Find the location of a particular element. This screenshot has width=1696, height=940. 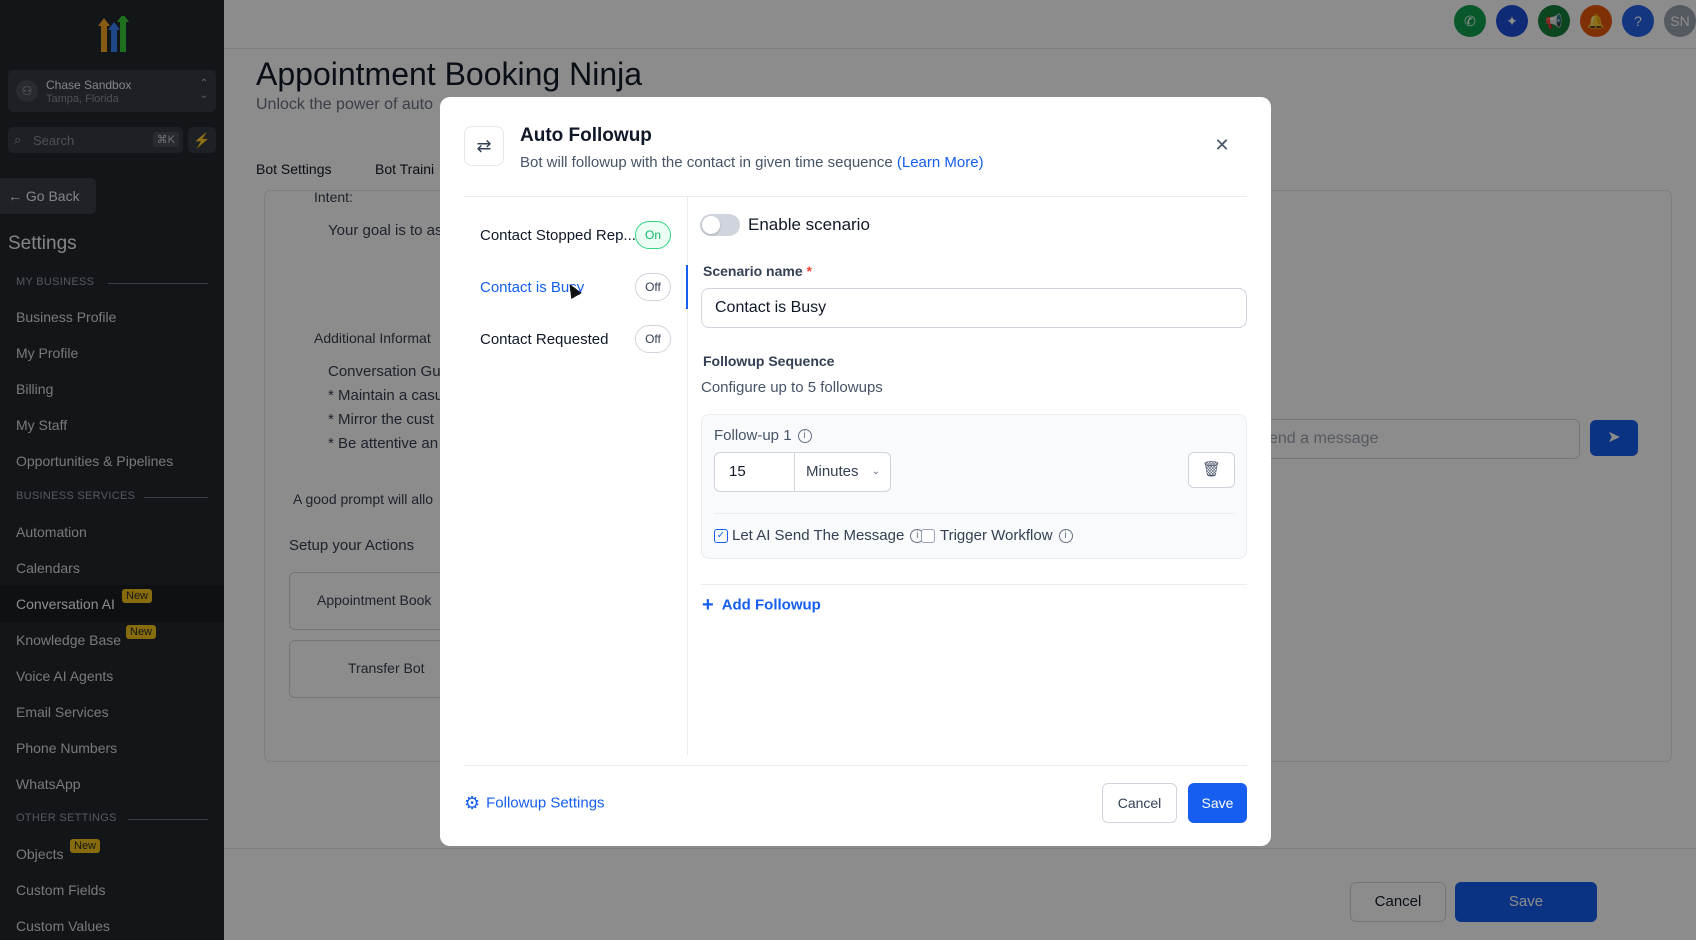

required-mark: * is located at coordinates (809, 271).